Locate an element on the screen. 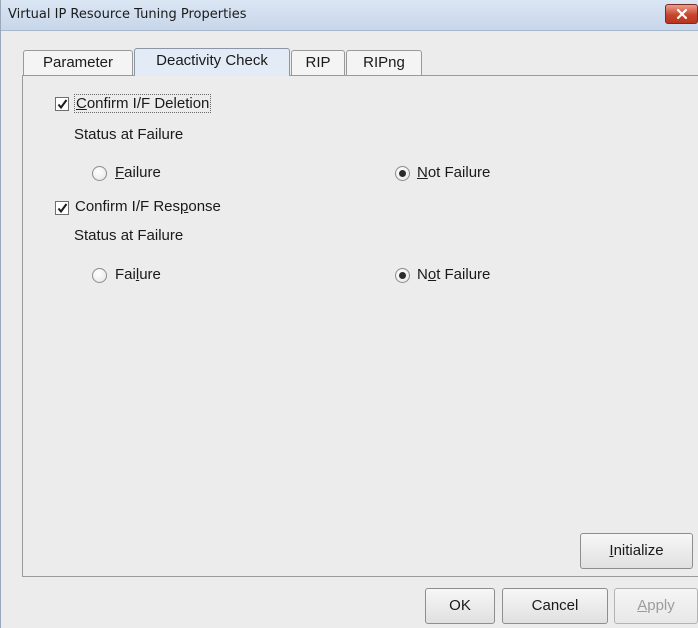  confirm-if-response-checkbox is located at coordinates (62, 208).